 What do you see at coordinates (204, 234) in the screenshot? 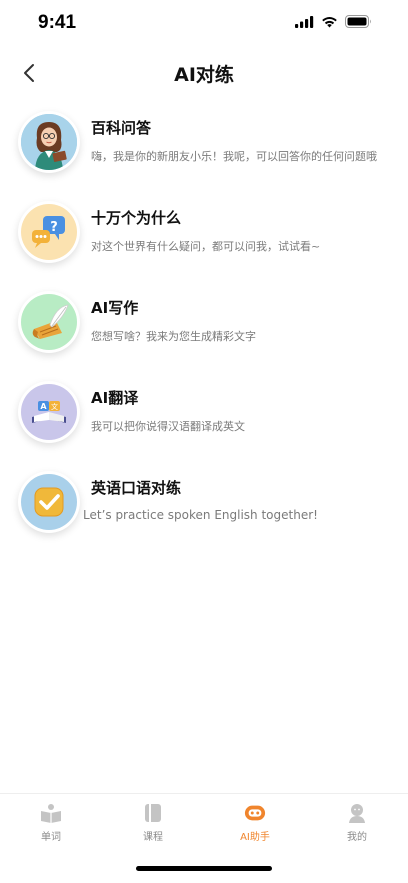
I see `list-item-why: ? 十万个为什么 对这个世界有什么疑问，都可以问我，试试看~` at bounding box center [204, 234].